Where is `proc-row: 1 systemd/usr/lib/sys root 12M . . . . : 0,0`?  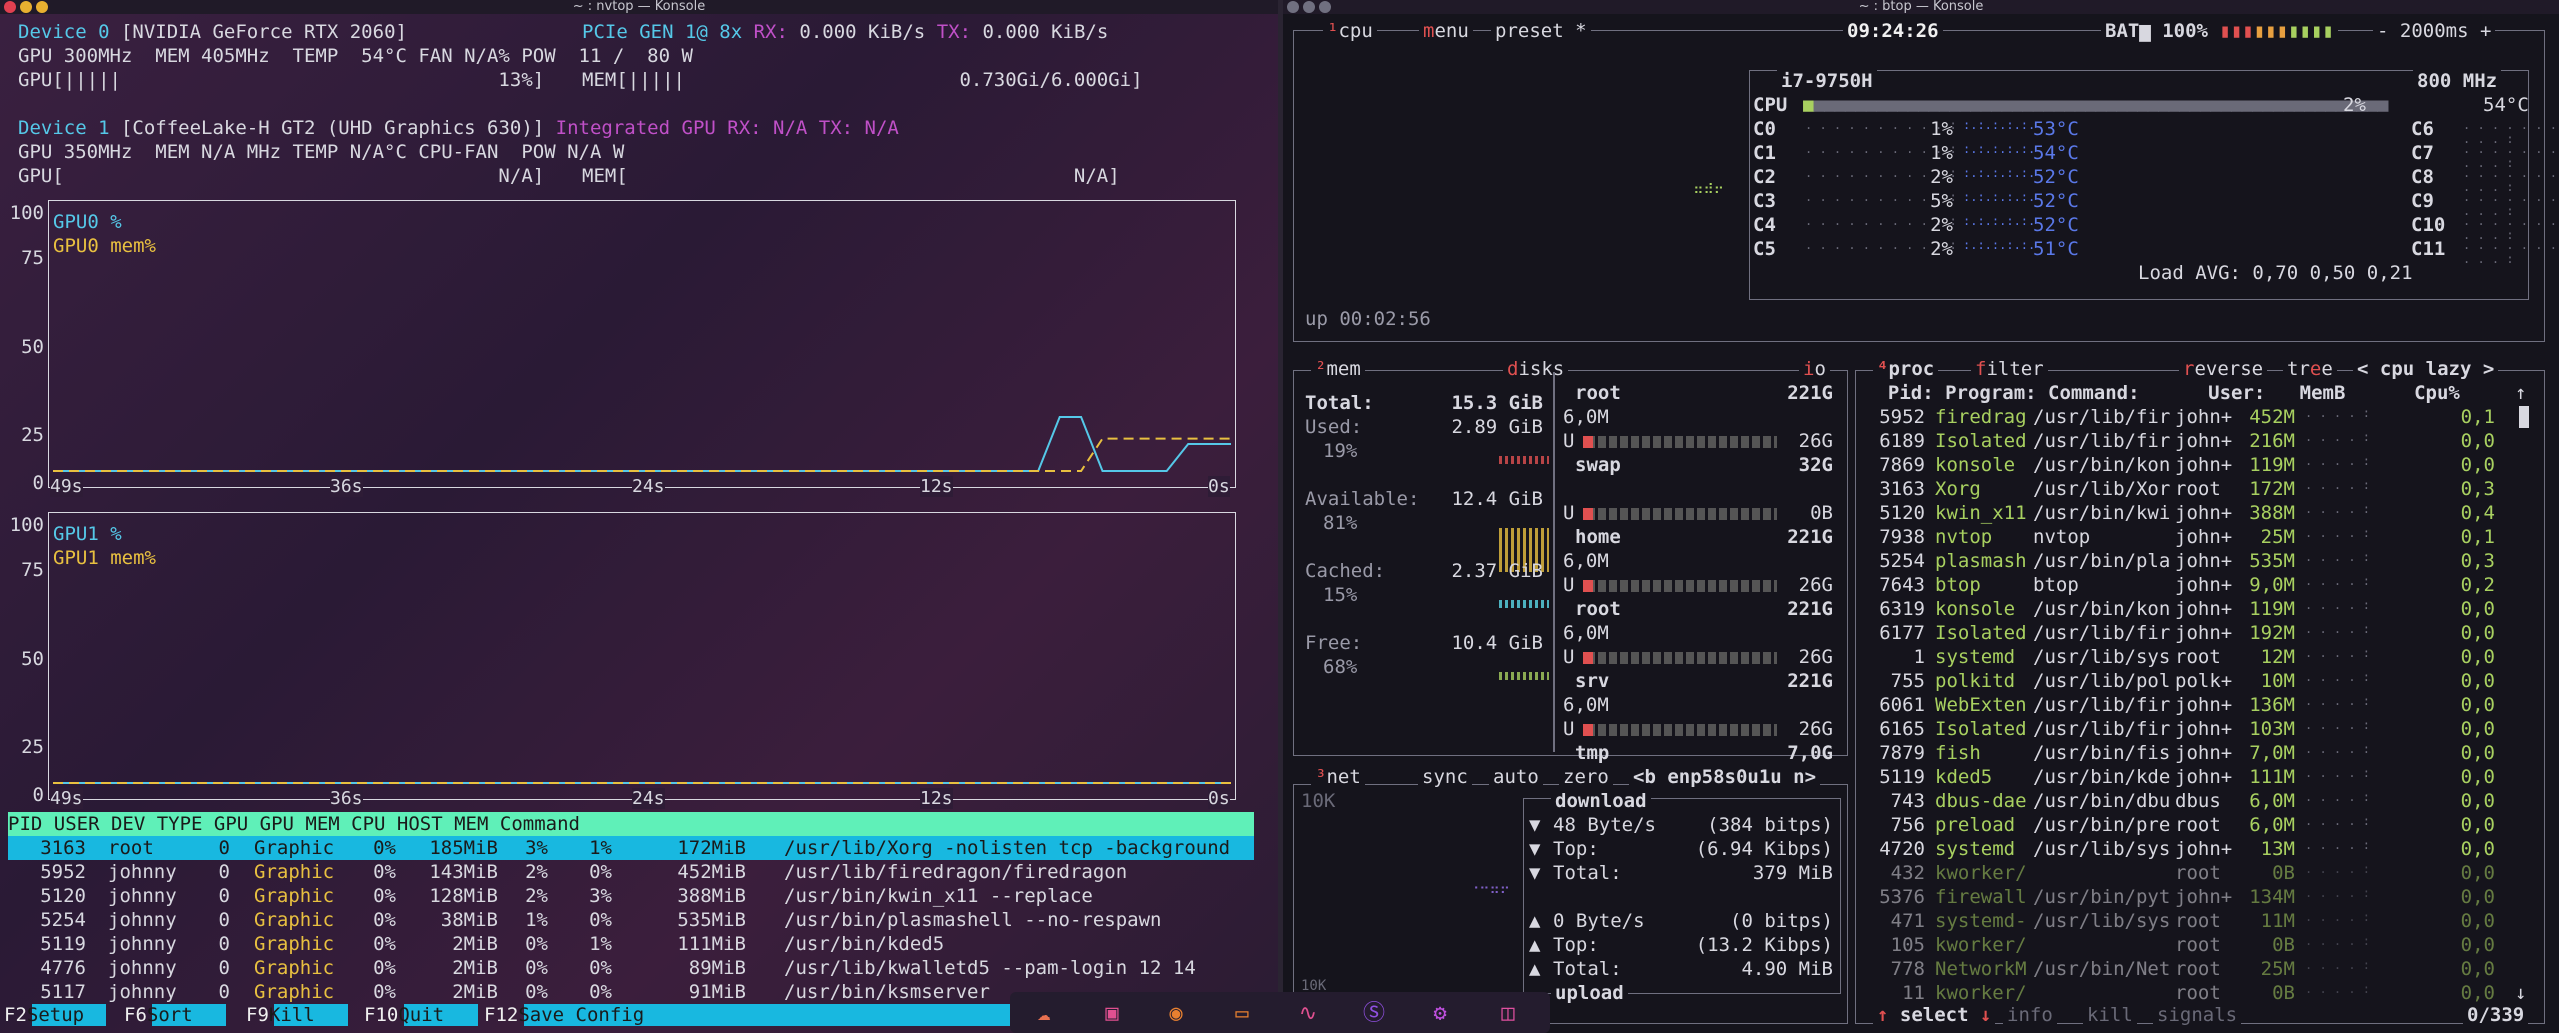
proc-row: 1 systemd/usr/lib/sys root 12M . . . . : 0,0 is located at coordinates (2190, 658).